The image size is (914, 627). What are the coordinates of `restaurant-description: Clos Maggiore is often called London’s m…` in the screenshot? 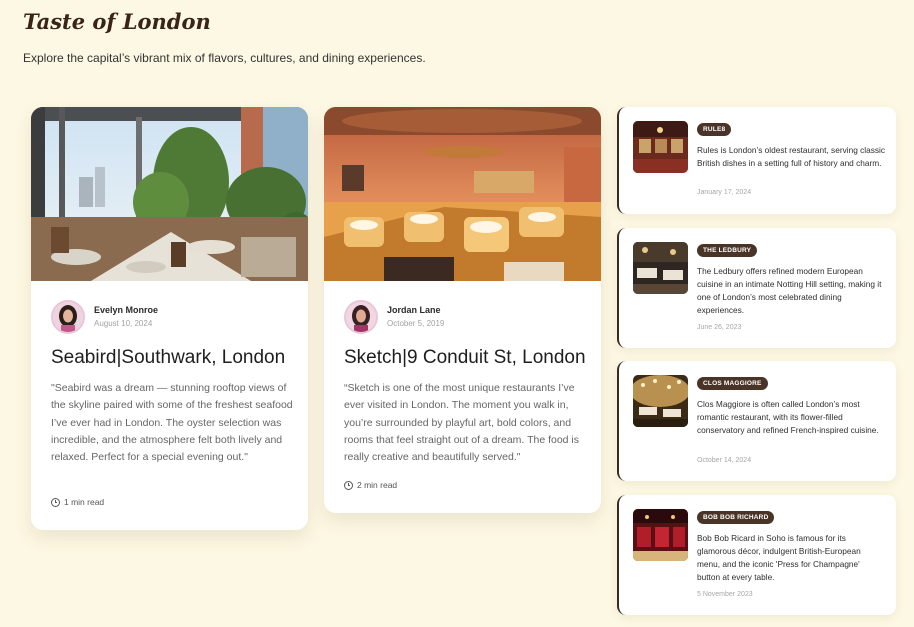 It's located at (788, 417).